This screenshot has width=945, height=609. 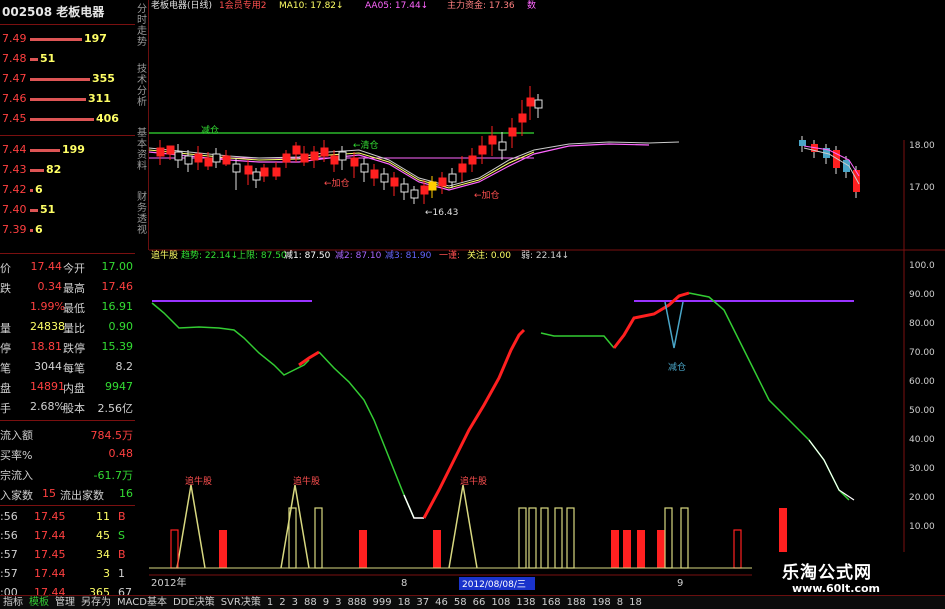 What do you see at coordinates (67, 574) in the screenshot?
I see `tick-row: :57 17.44 3 1` at bounding box center [67, 574].